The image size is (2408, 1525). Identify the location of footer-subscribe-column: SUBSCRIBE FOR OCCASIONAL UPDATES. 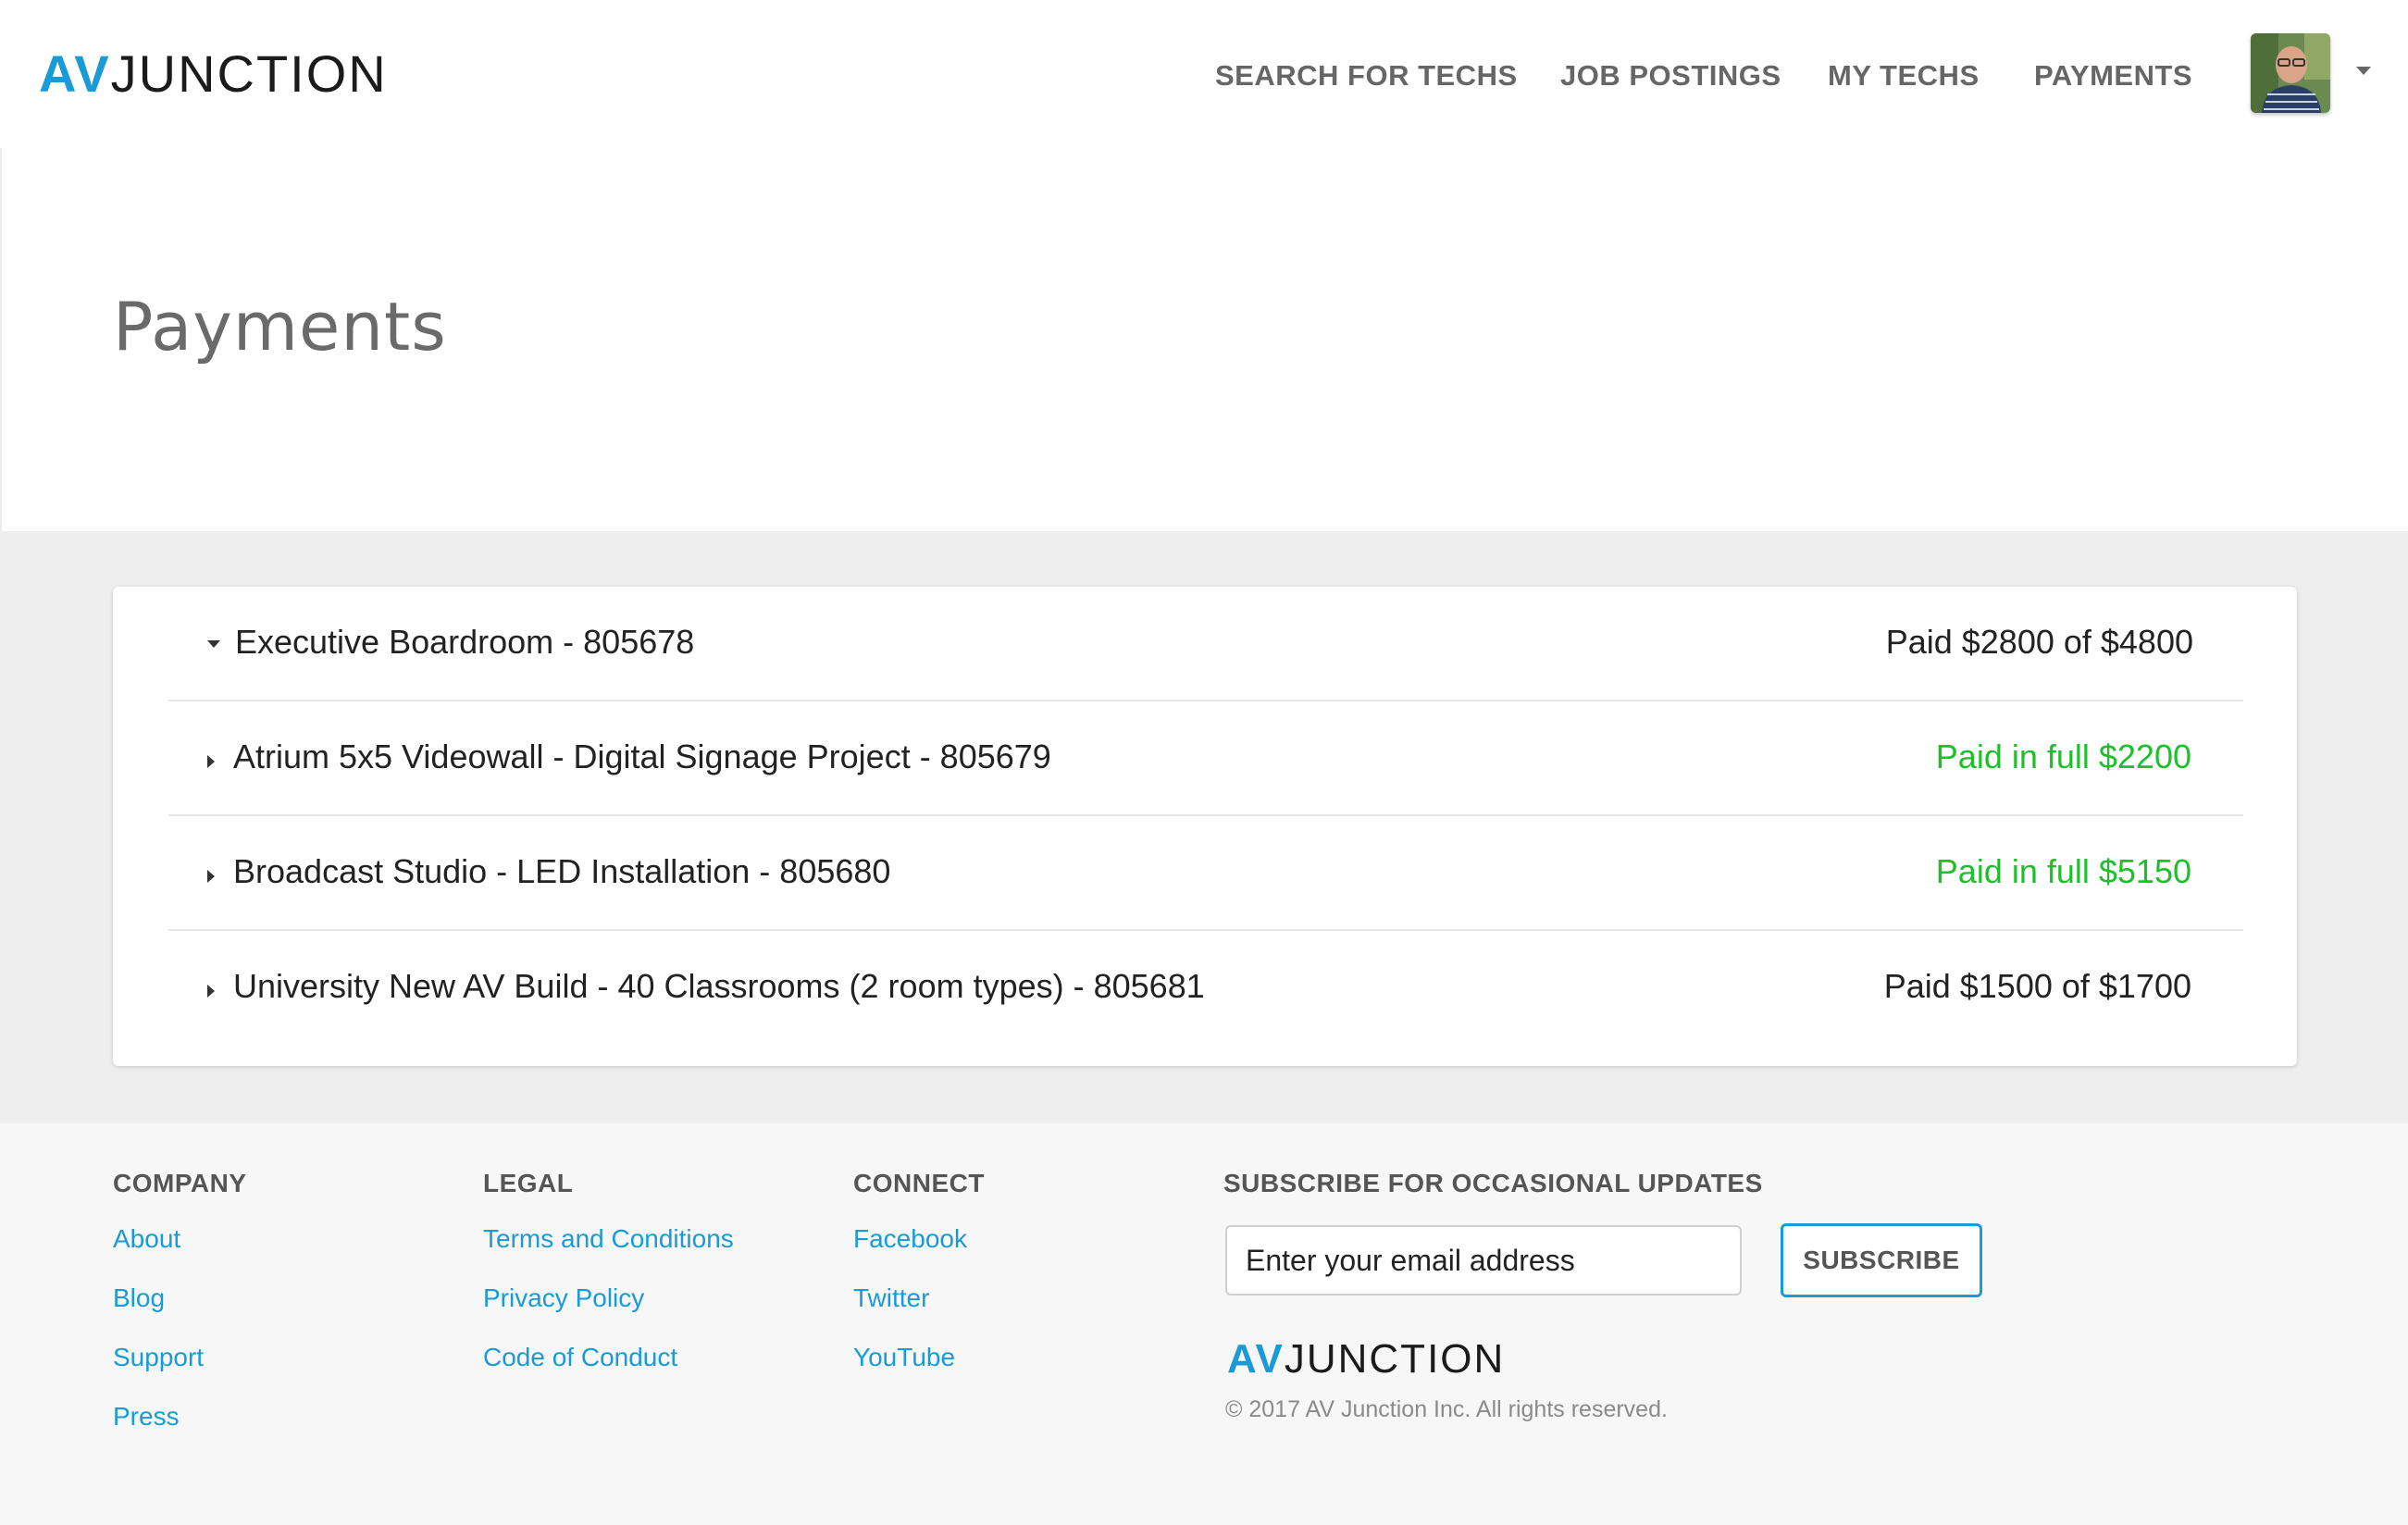
(1493, 1183).